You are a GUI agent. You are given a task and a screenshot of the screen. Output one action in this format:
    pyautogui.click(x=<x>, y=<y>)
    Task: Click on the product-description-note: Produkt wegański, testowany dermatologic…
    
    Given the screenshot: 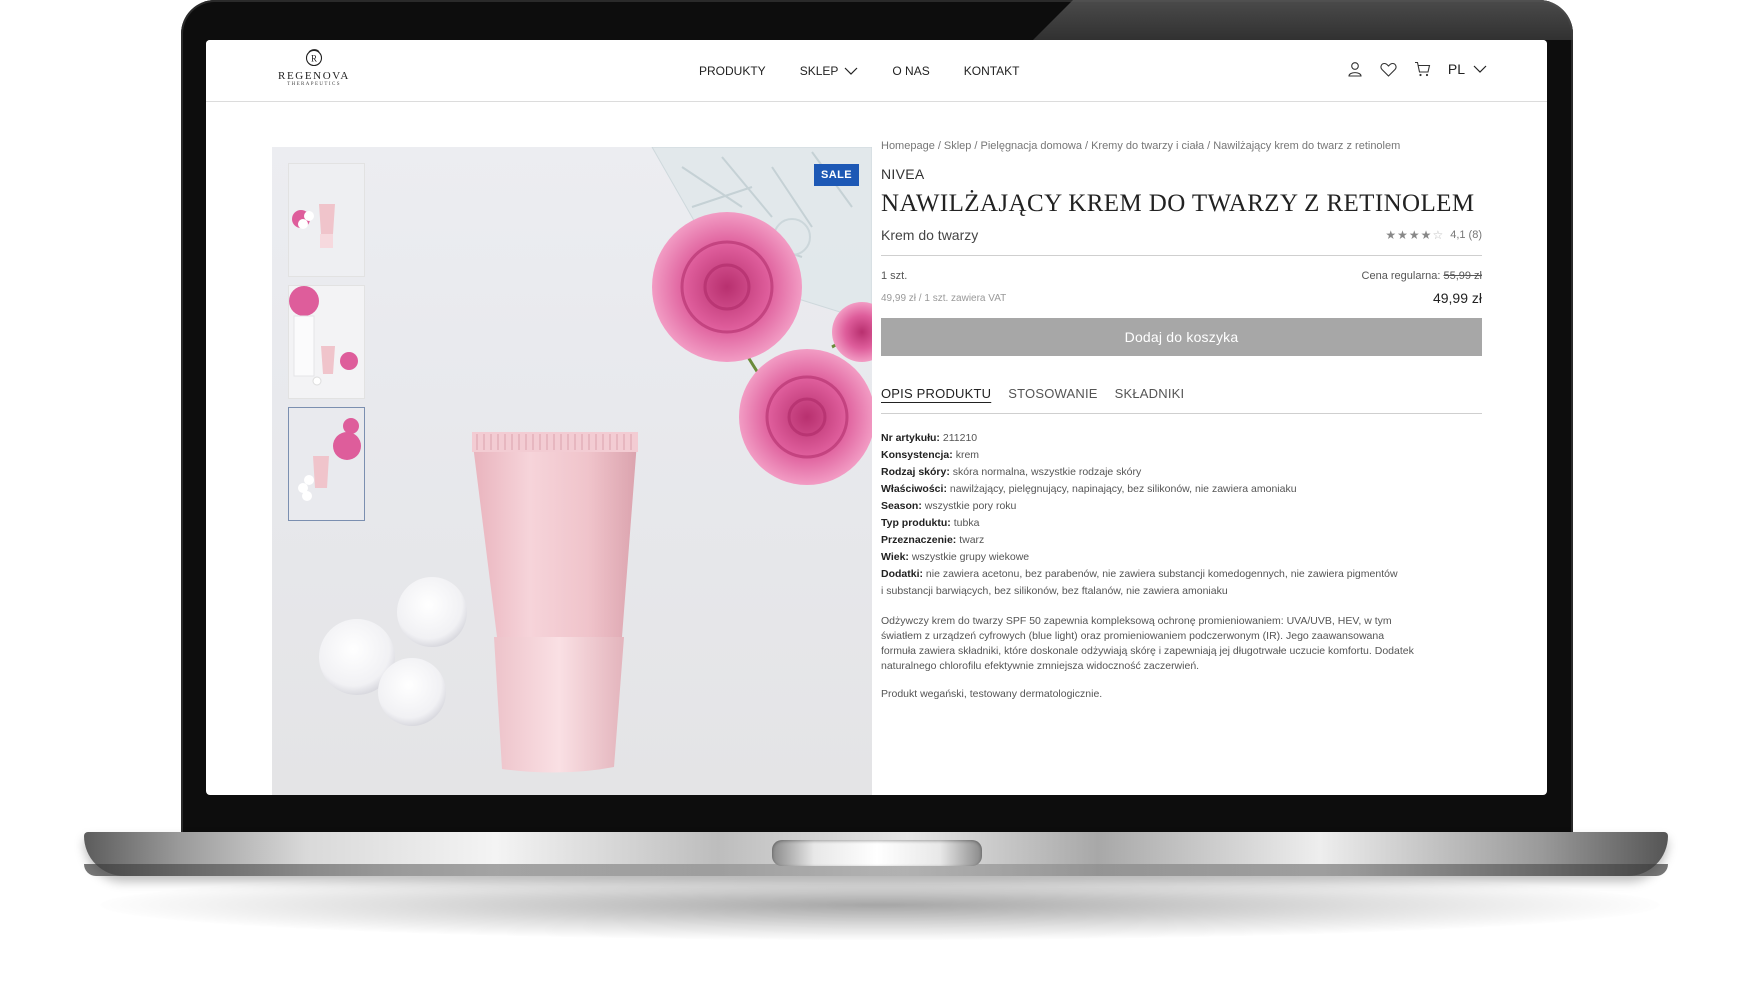 What is the action you would take?
    pyautogui.click(x=992, y=694)
    